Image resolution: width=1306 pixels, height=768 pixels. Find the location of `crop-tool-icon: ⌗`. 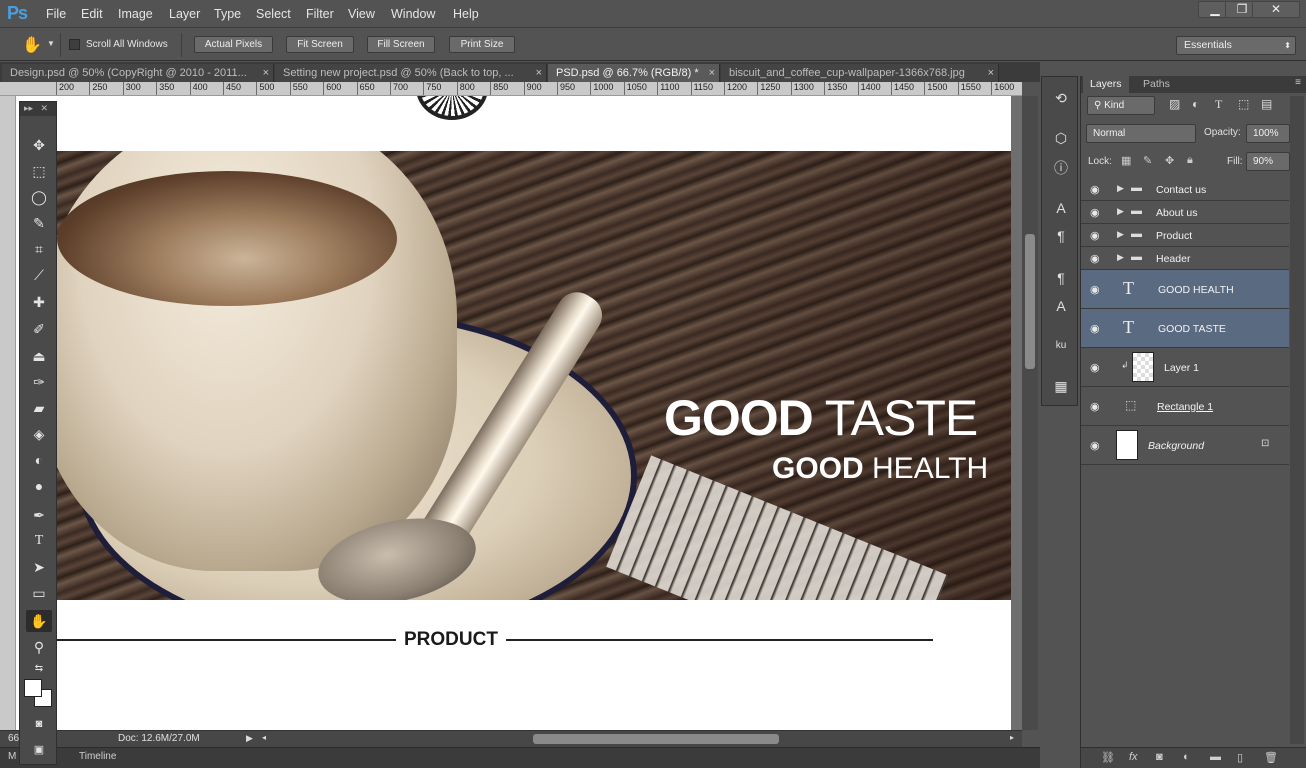

crop-tool-icon: ⌗ is located at coordinates (39, 249).